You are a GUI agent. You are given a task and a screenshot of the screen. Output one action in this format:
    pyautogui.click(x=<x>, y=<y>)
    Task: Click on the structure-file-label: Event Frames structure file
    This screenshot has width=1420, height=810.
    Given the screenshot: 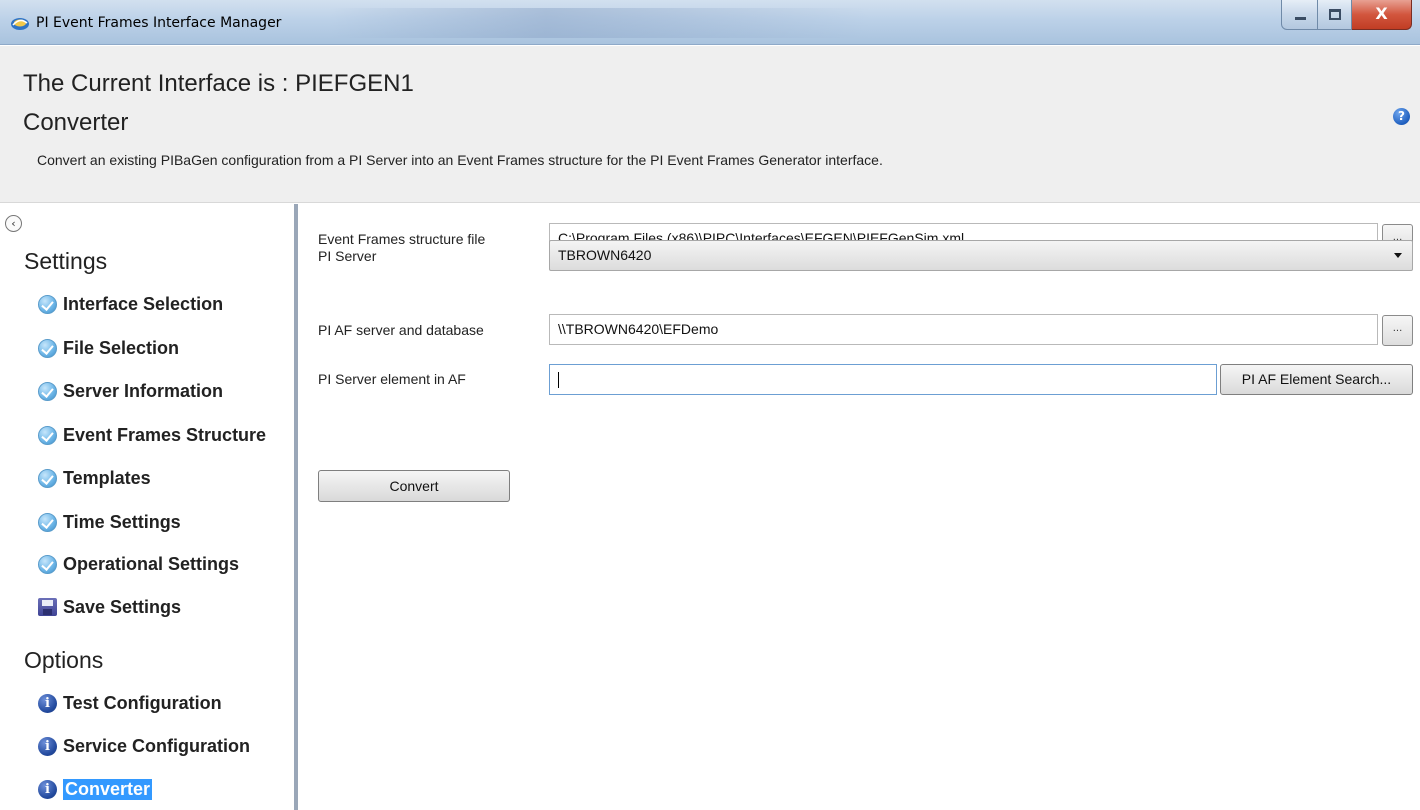 What is the action you would take?
    pyautogui.click(x=402, y=239)
    